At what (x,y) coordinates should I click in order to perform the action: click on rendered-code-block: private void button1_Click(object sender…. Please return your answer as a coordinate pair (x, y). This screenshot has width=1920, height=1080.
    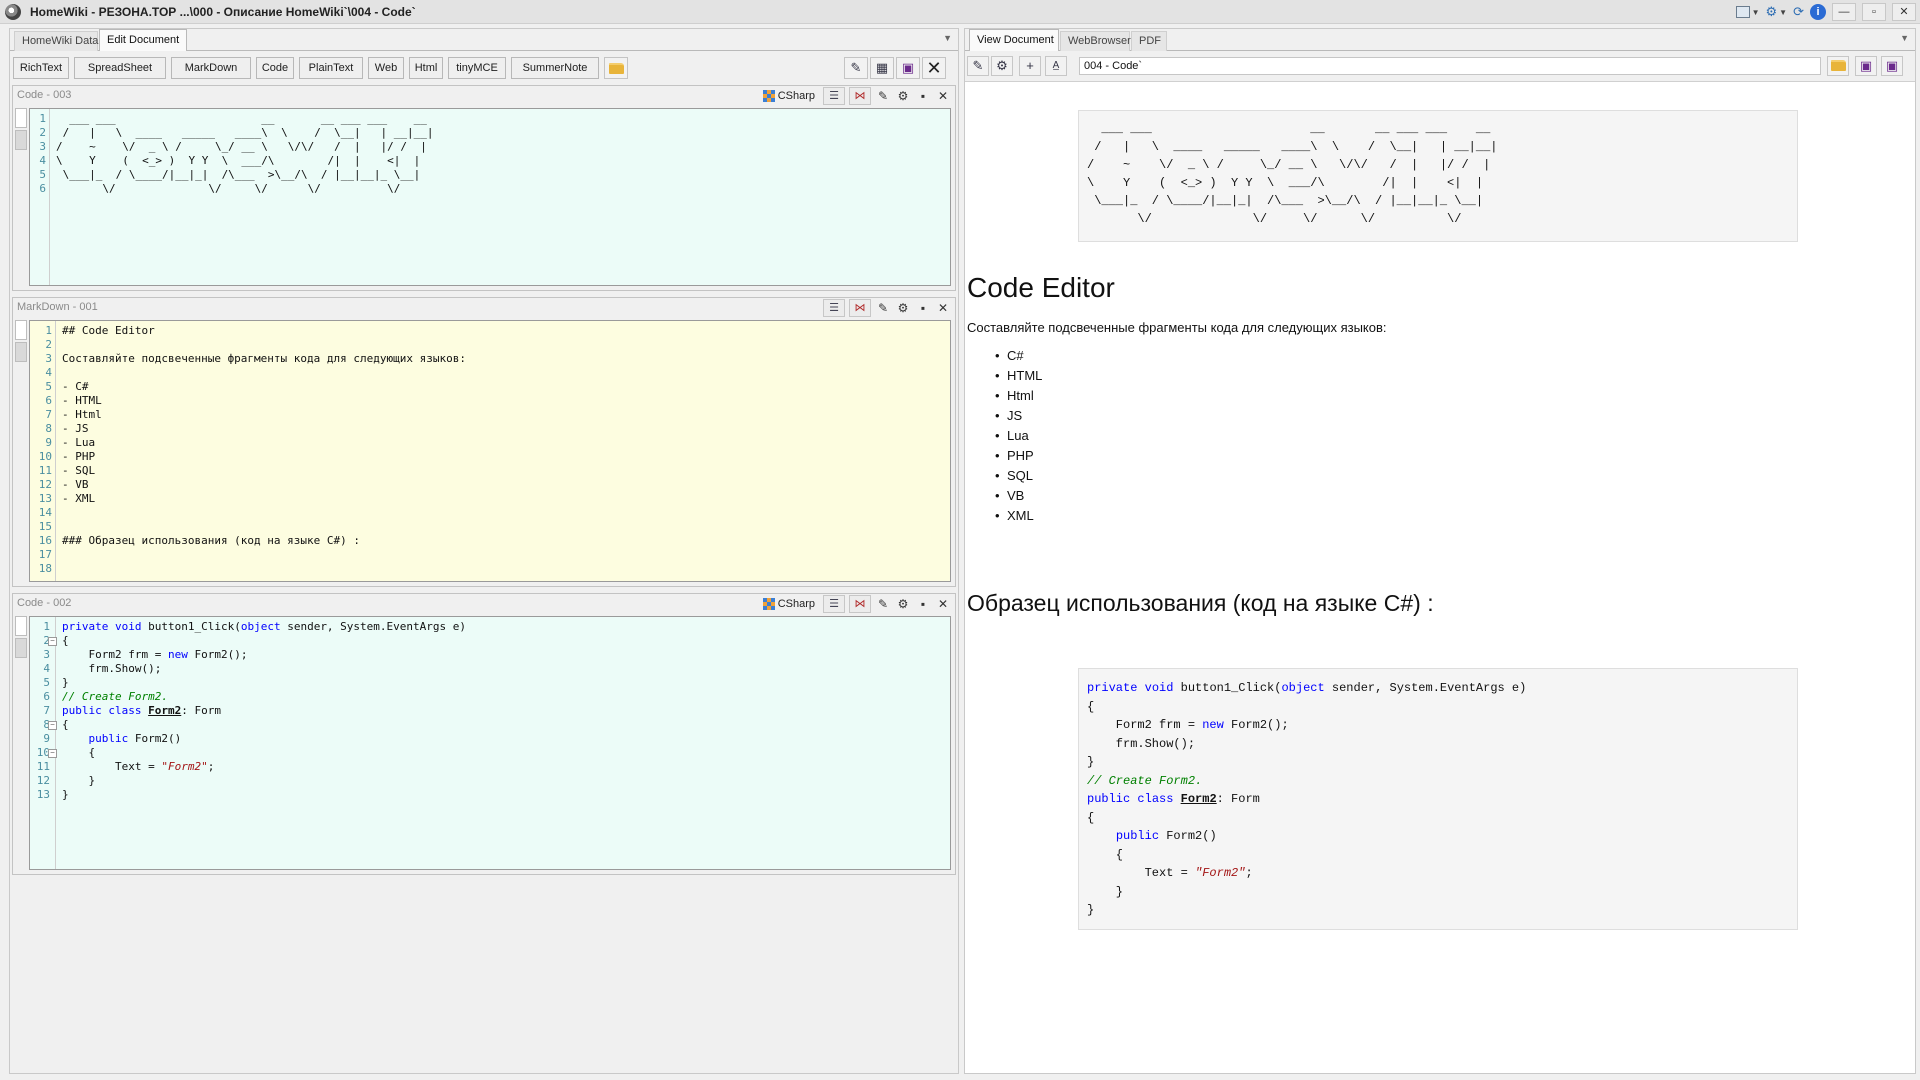
    Looking at the image, I should click on (1438, 799).